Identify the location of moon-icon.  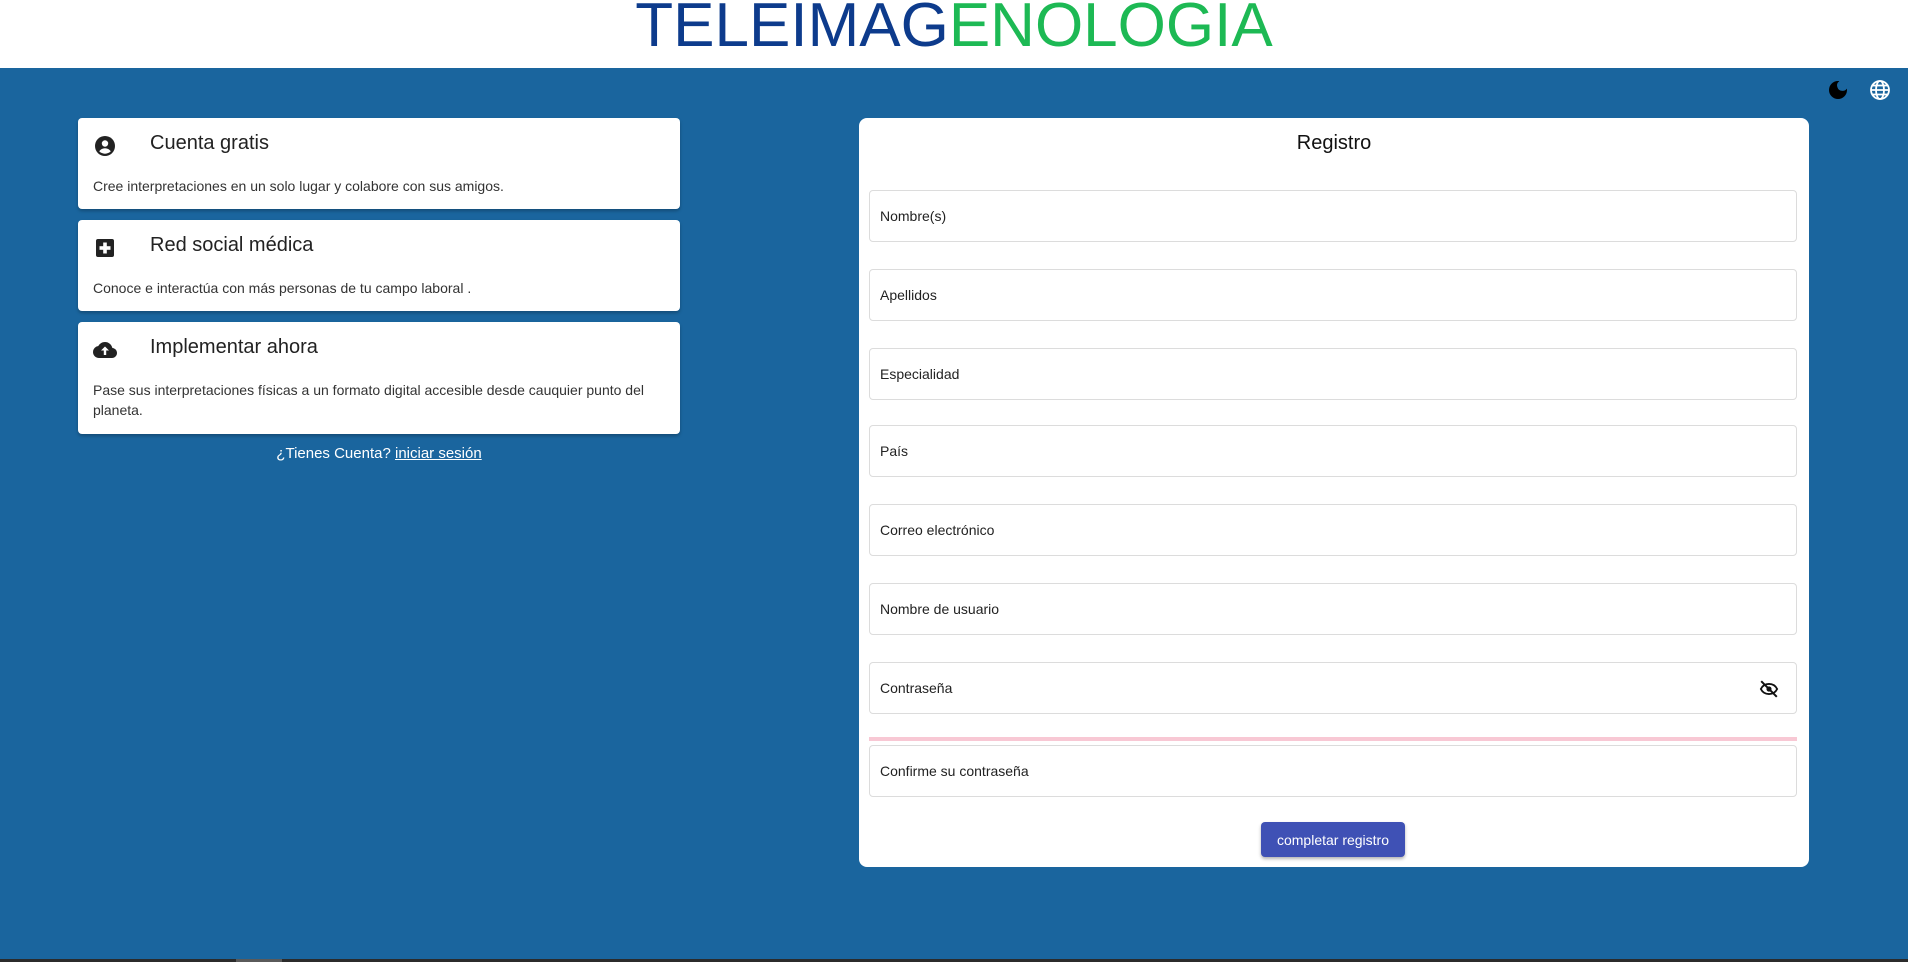
(1838, 90).